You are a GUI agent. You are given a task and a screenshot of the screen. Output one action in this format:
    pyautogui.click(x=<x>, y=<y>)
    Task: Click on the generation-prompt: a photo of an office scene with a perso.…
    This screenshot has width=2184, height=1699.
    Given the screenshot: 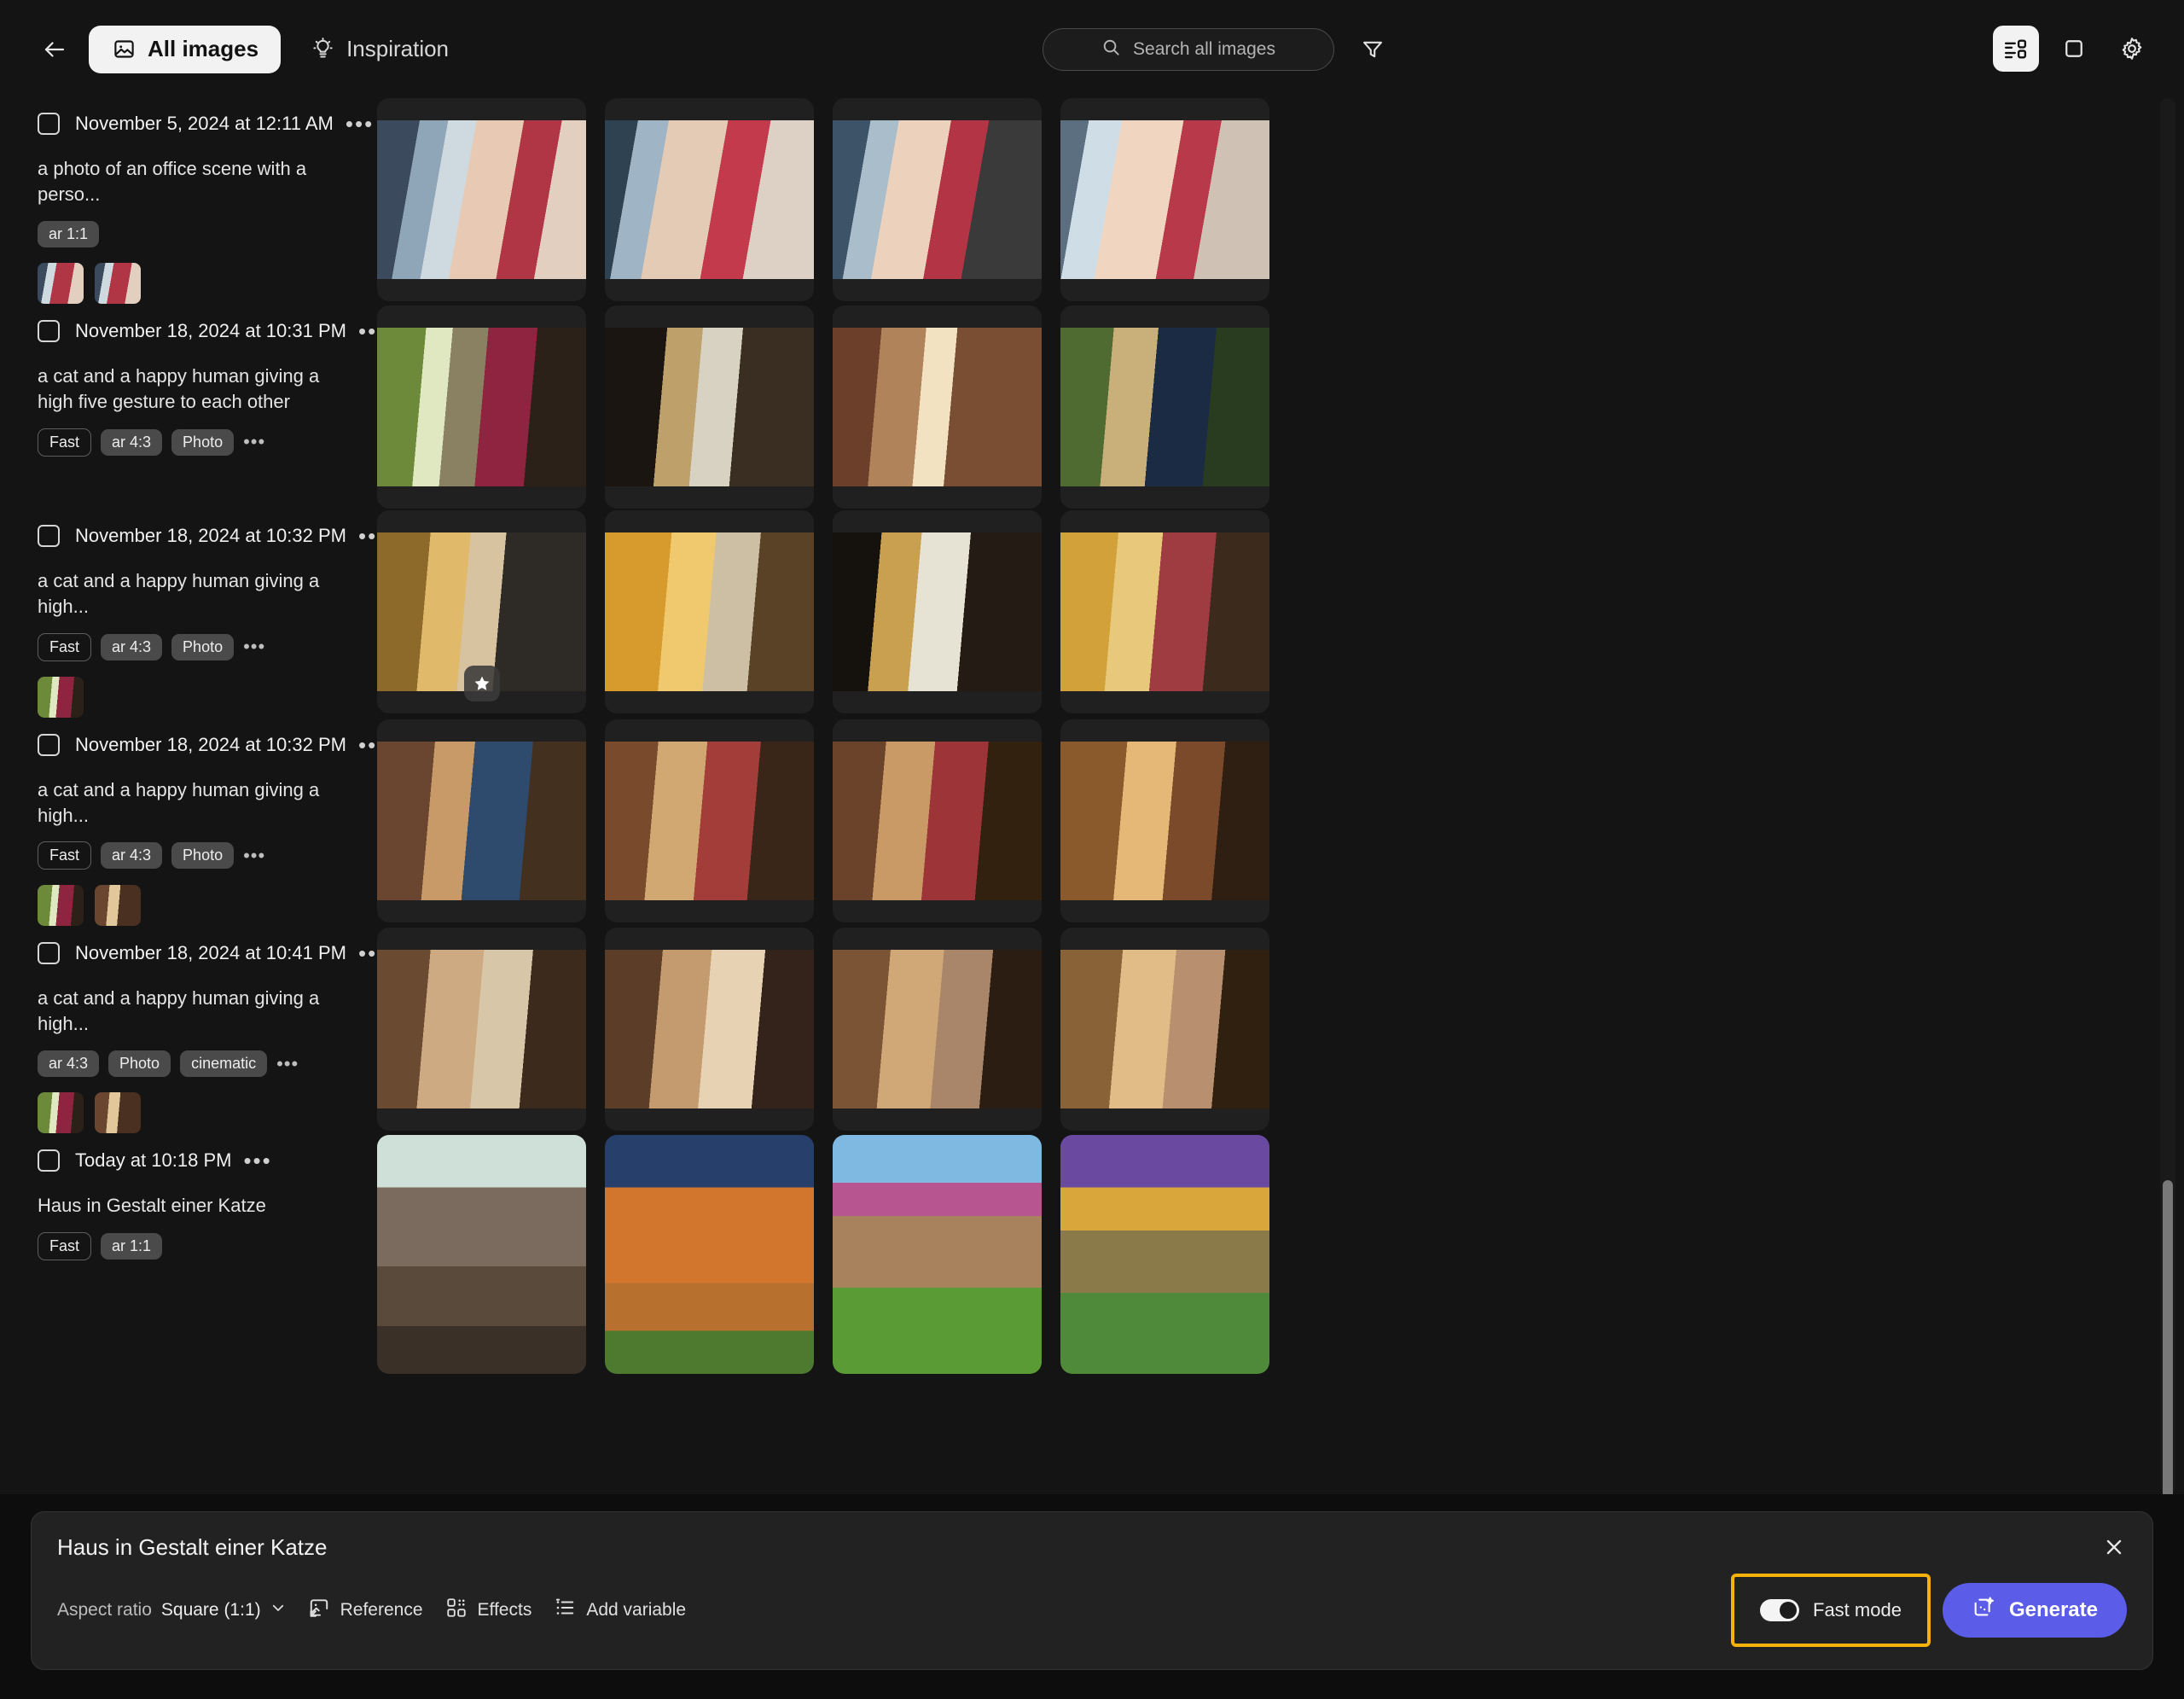 What is the action you would take?
    pyautogui.click(x=173, y=181)
    